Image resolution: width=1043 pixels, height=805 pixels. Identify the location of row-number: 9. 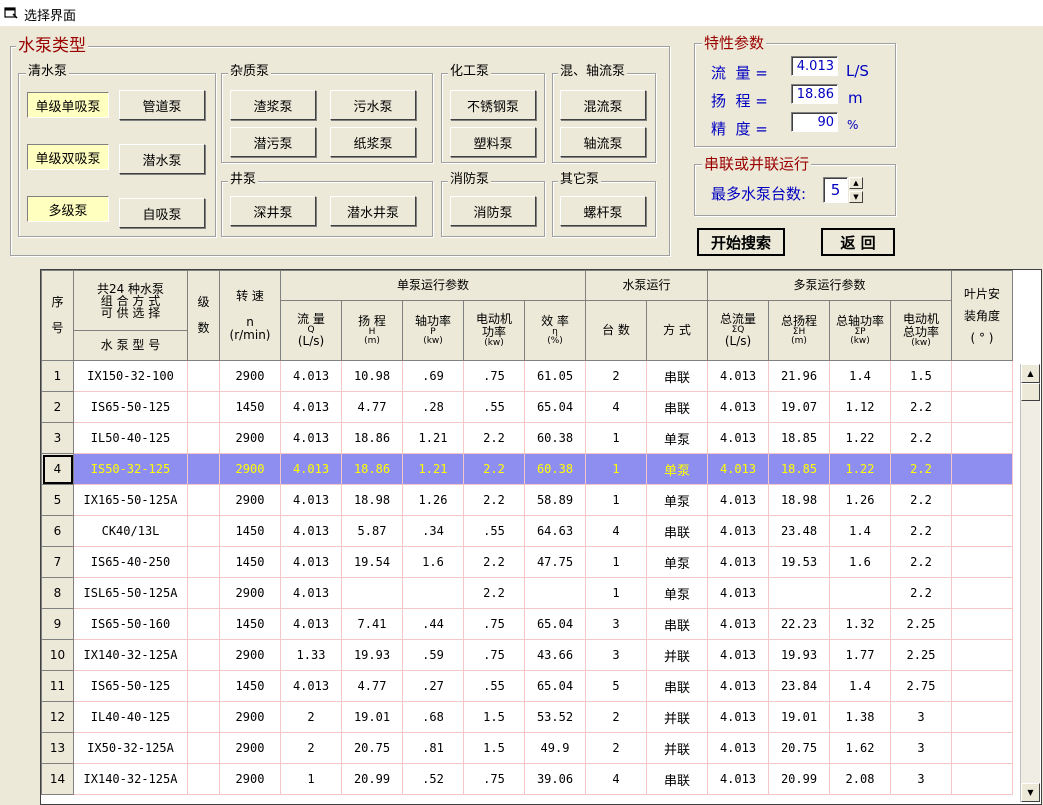
(57, 624).